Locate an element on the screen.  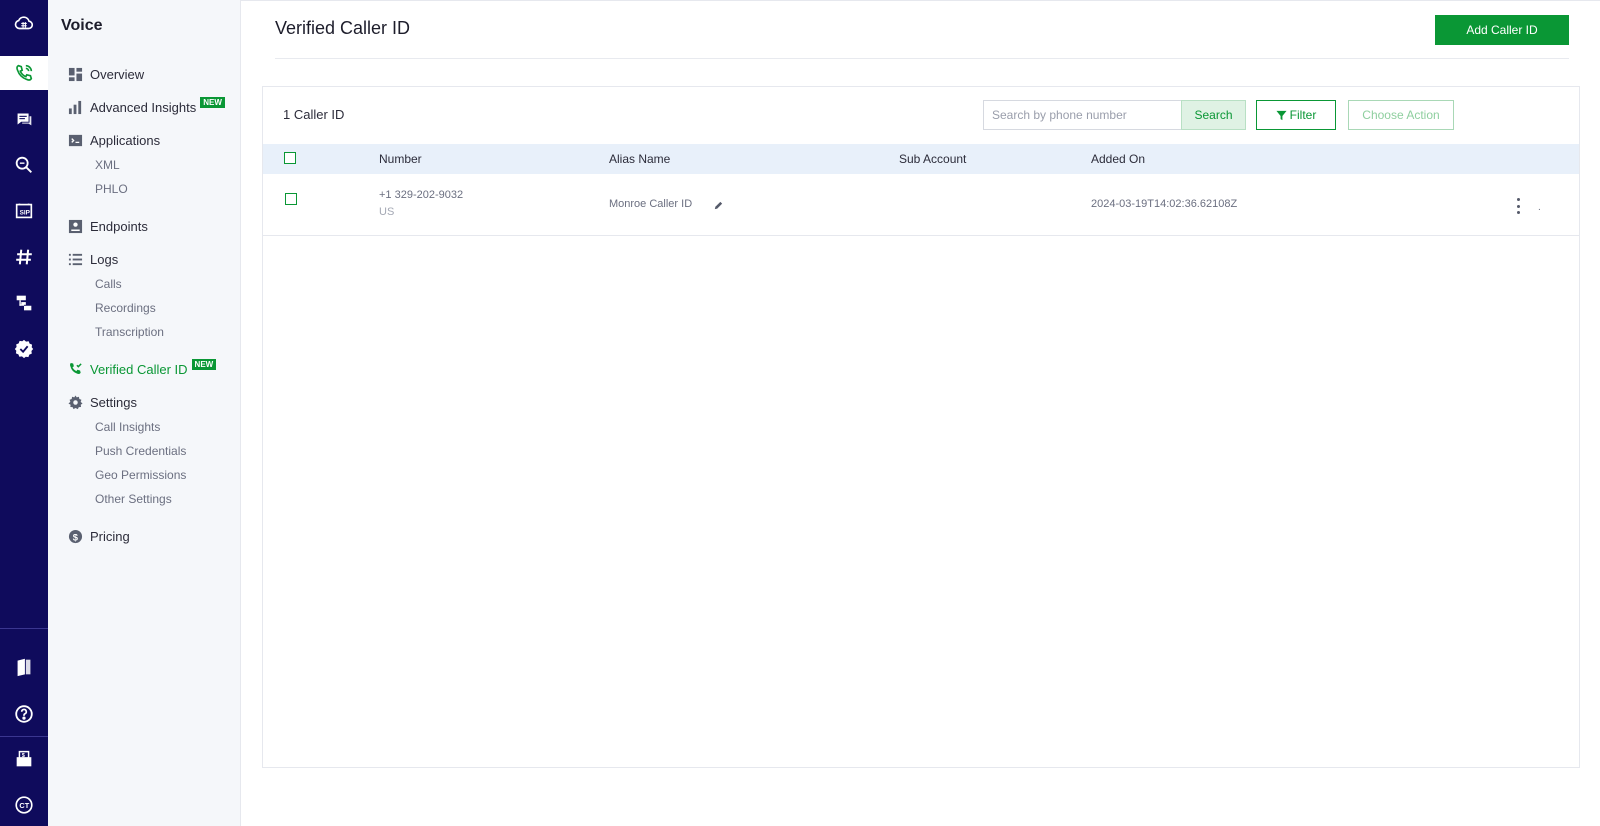
voice-icon is located at coordinates (24, 73).